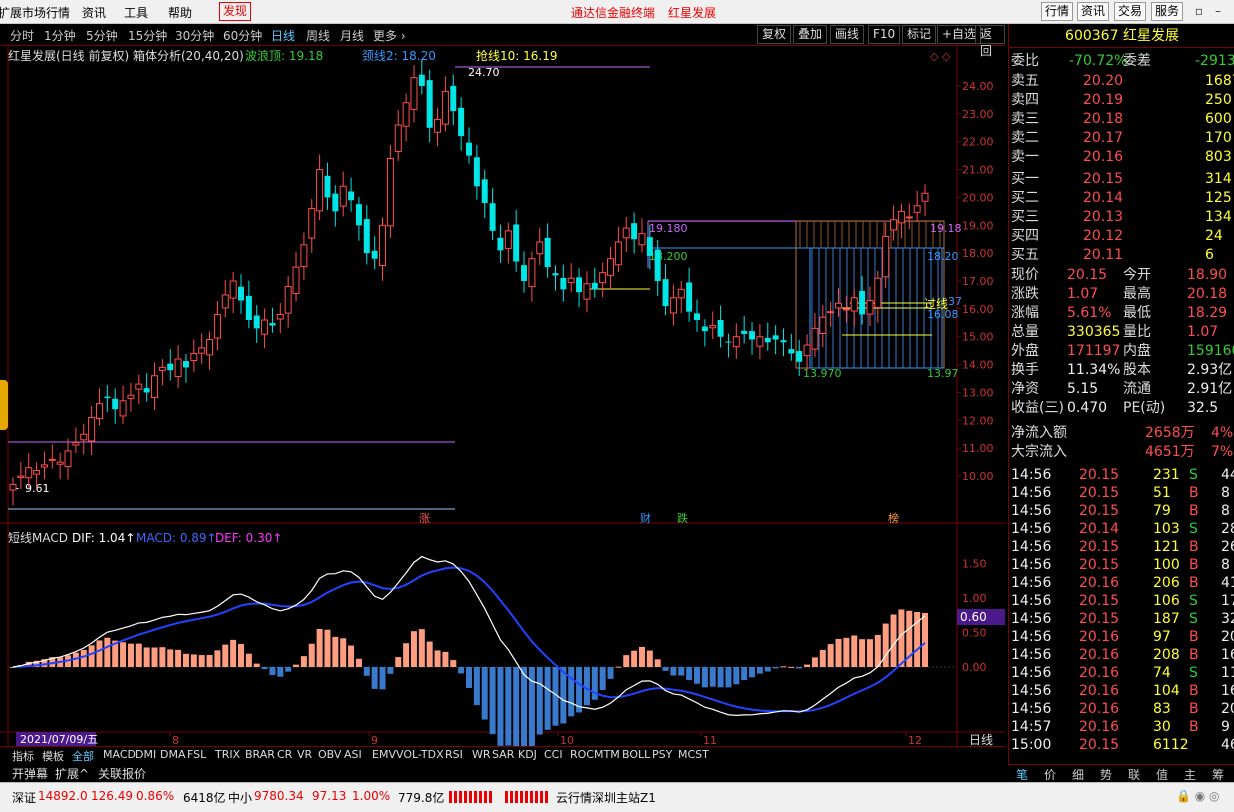  What do you see at coordinates (352, 35) in the screenshot?
I see `period-tab: 月线` at bounding box center [352, 35].